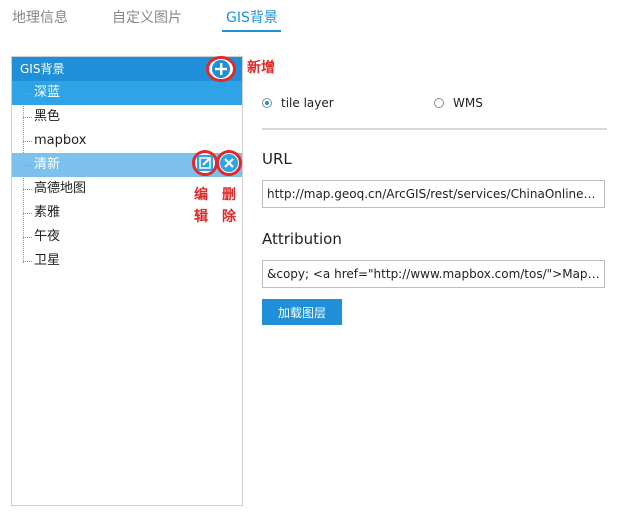 The image size is (617, 514). What do you see at coordinates (277, 159) in the screenshot?
I see `url-label: URL` at bounding box center [277, 159].